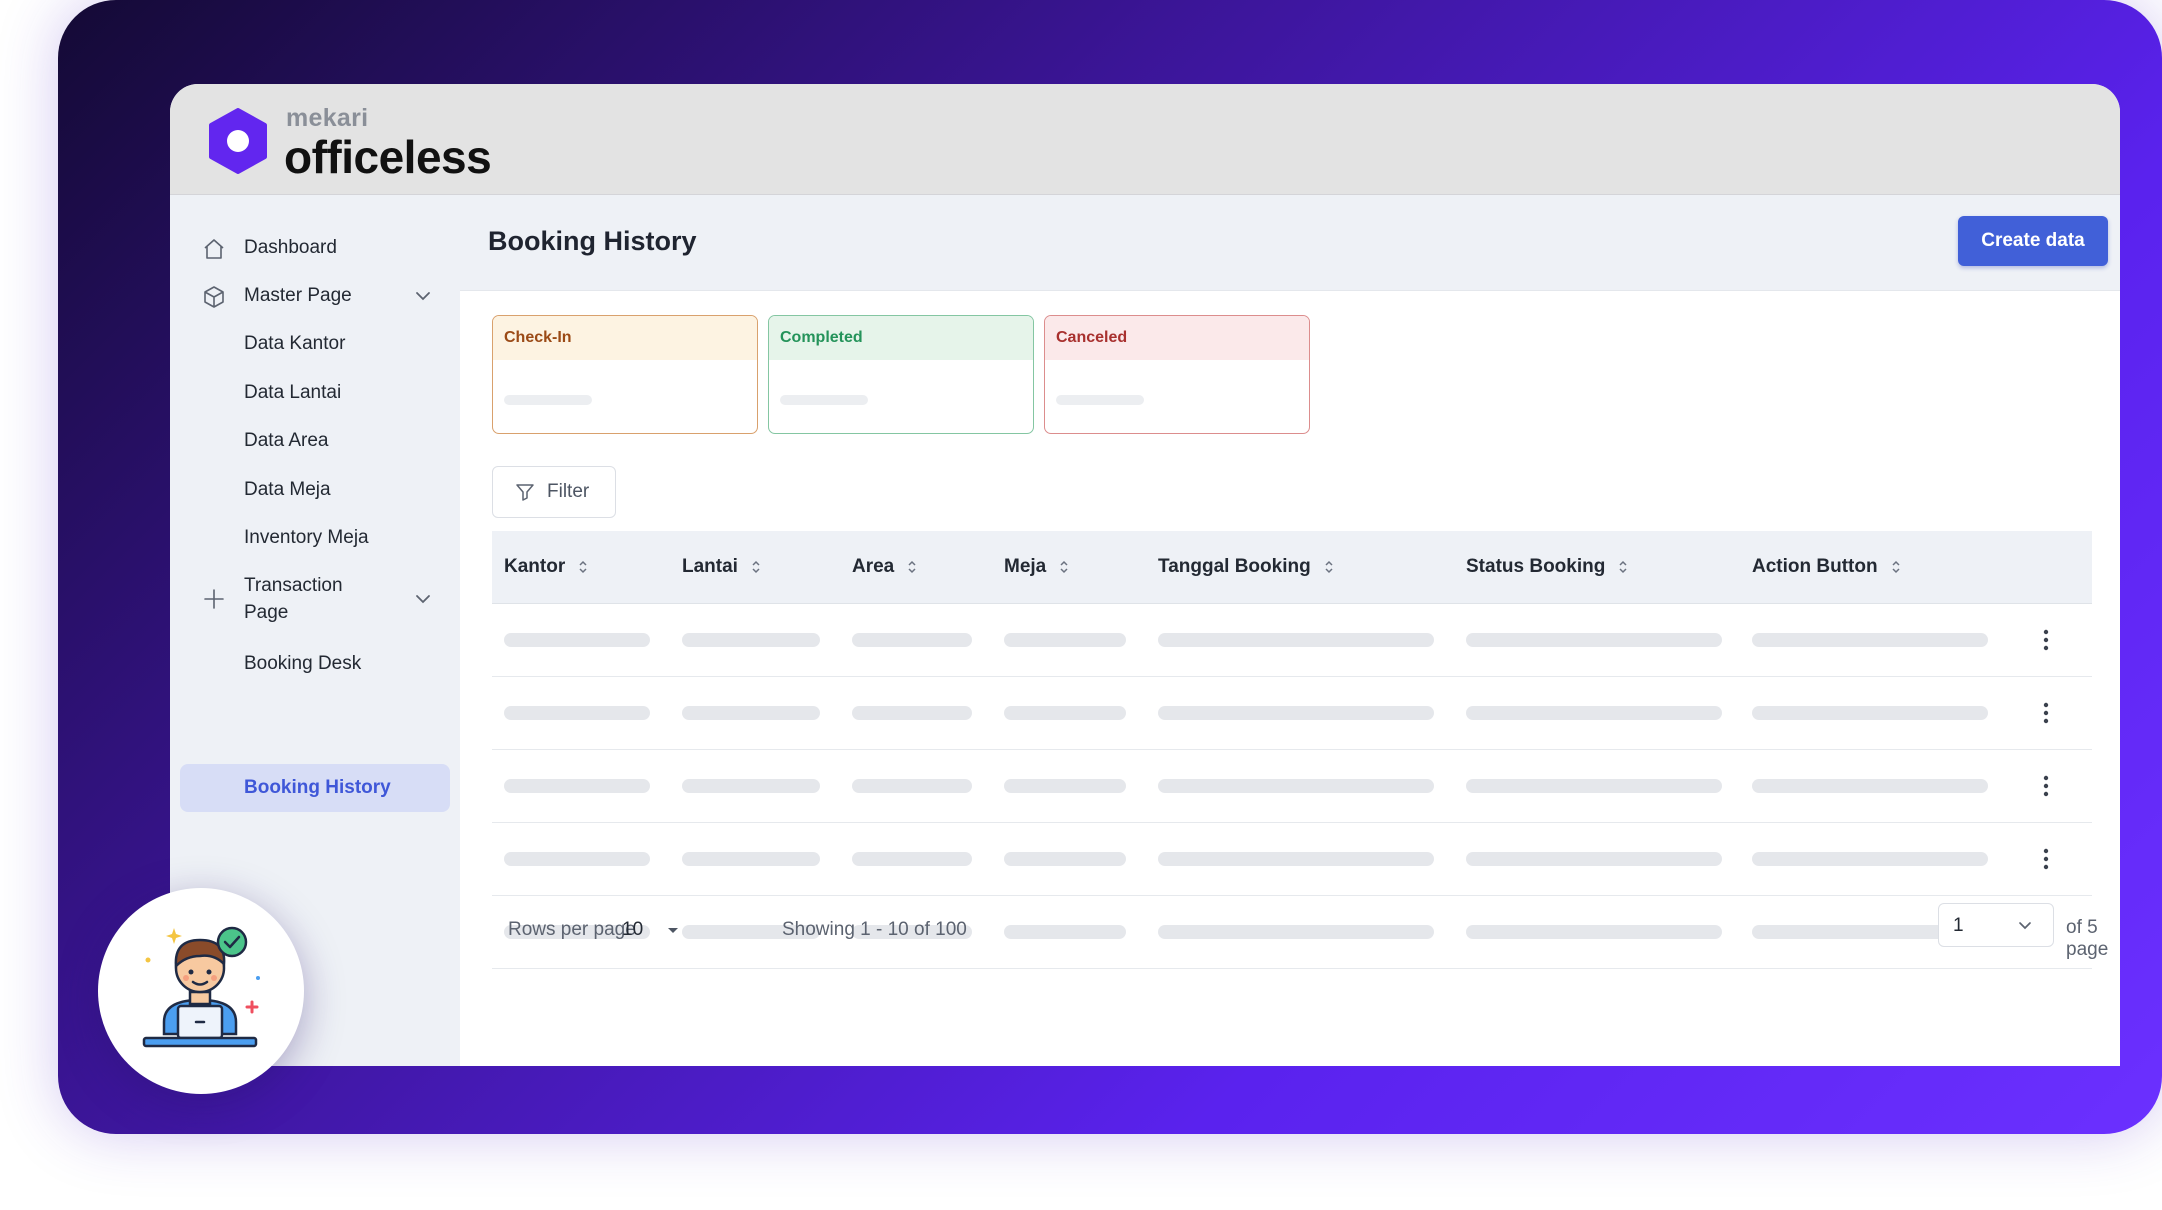 This screenshot has height=1210, width=2162. Describe the element at coordinates (625, 374) in the screenshot. I see `status-card-check-in: Check-In` at that location.